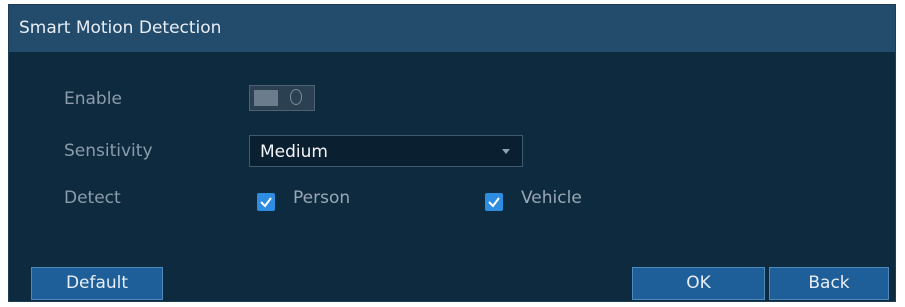 This screenshot has width=905, height=307. I want to click on default-button: Default, so click(97, 283).